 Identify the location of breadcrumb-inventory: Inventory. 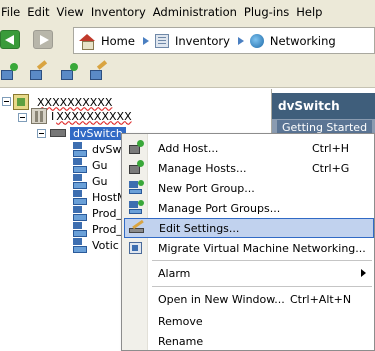
(192, 40).